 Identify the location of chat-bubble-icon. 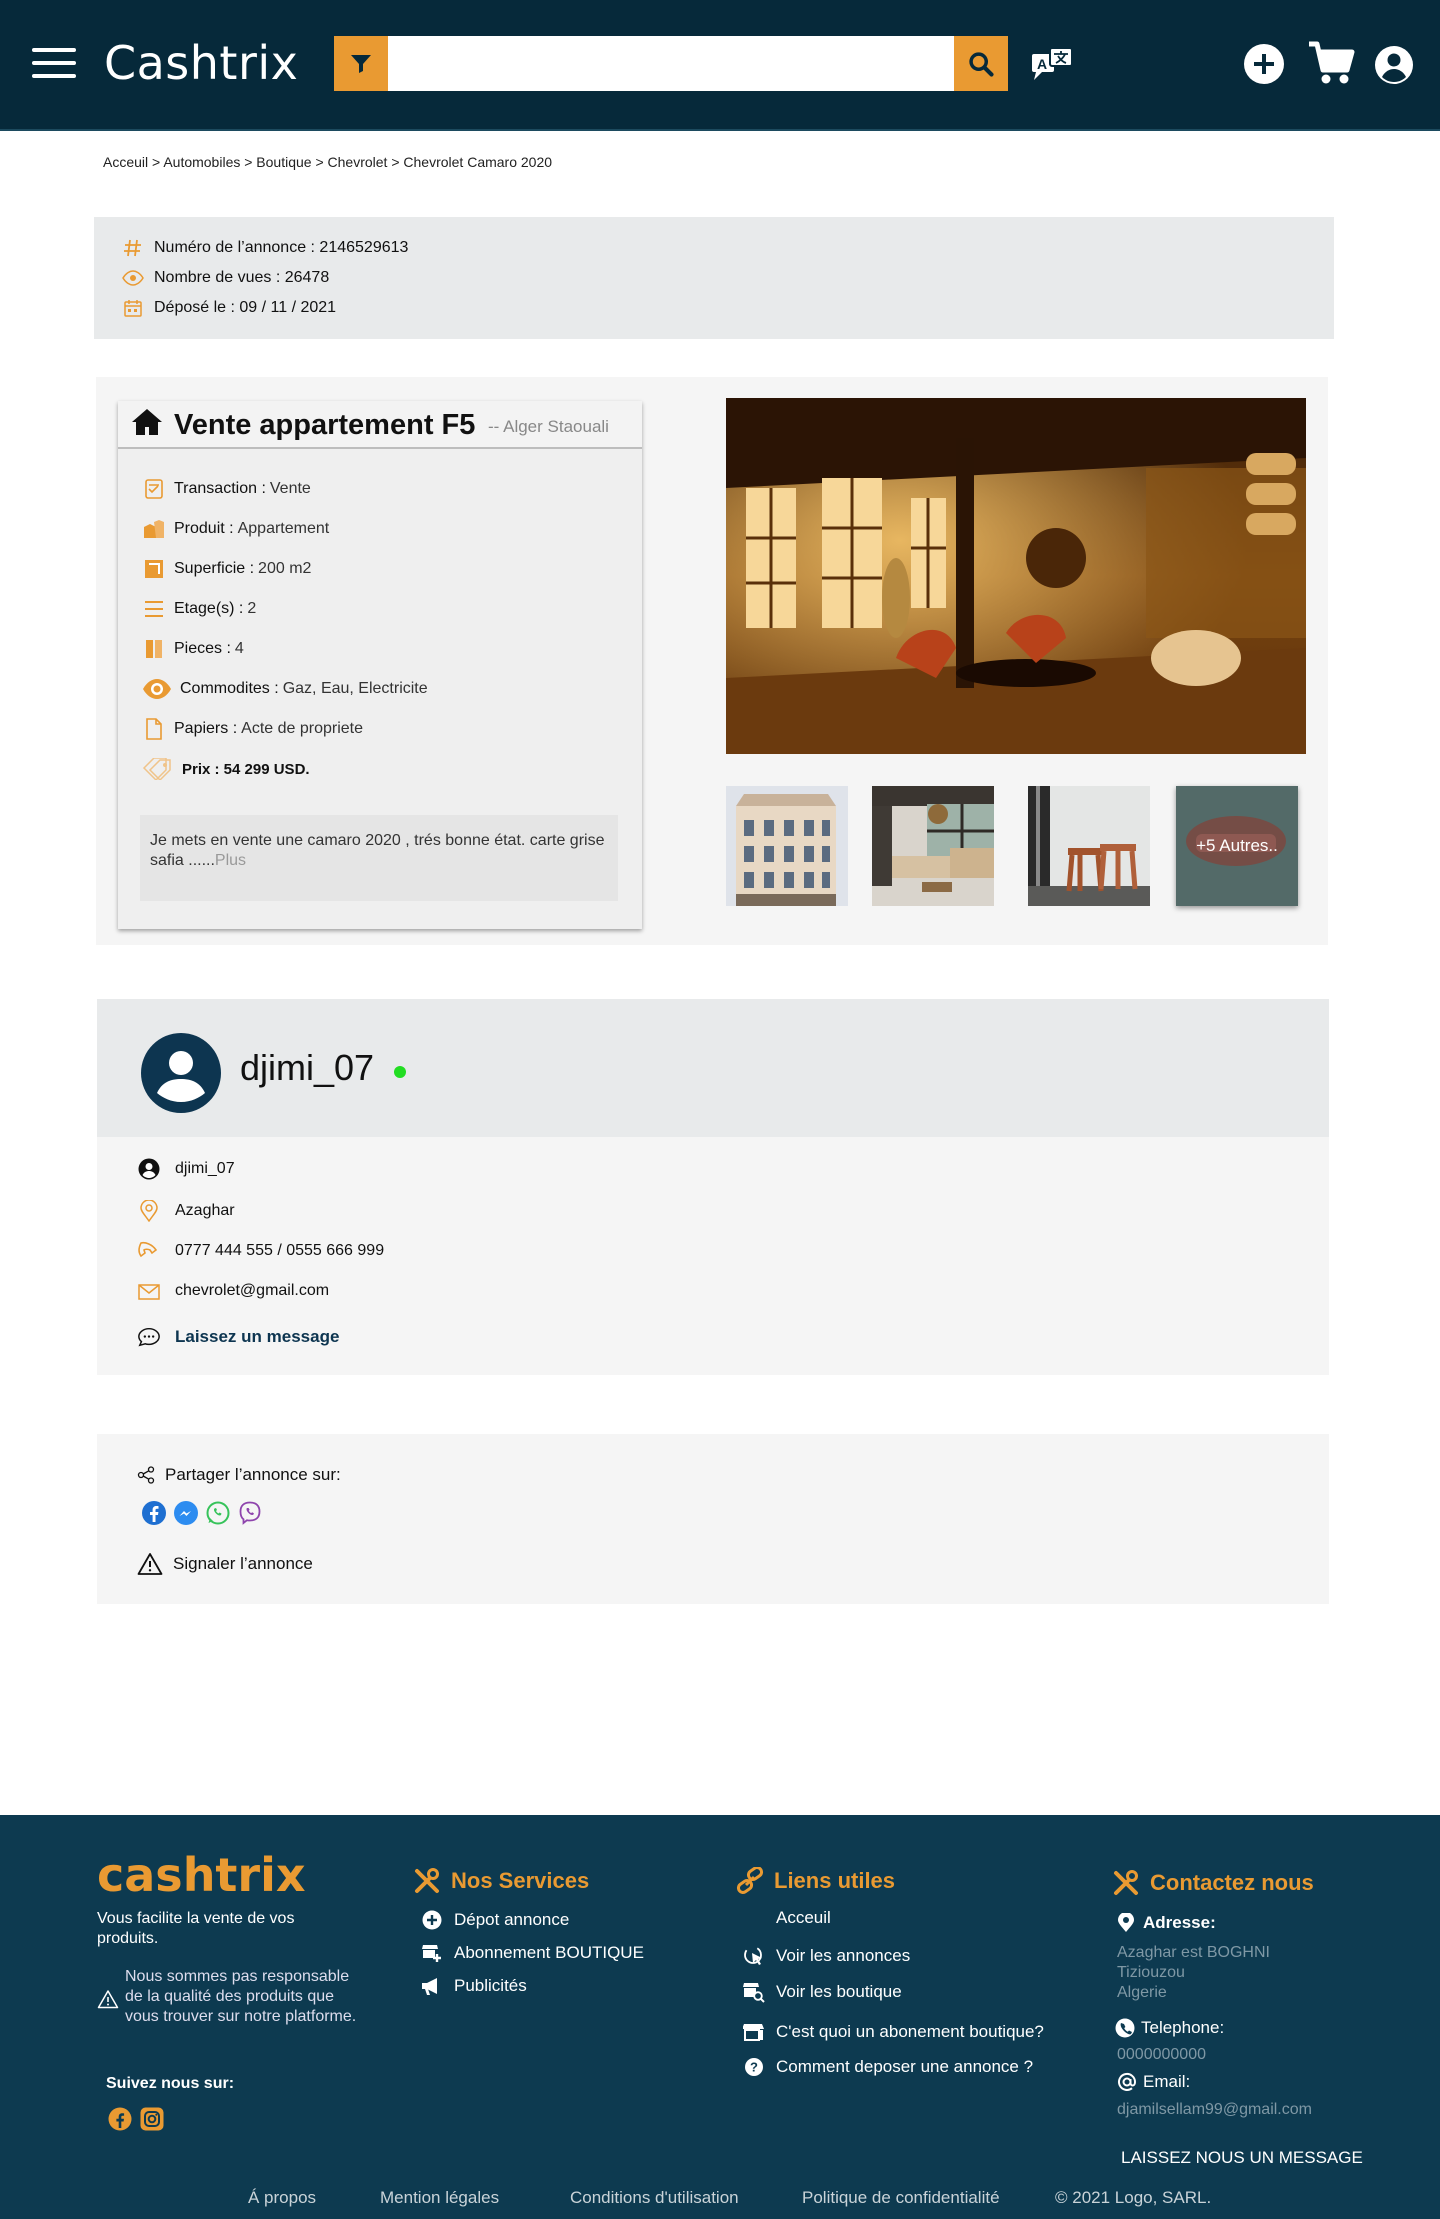
(149, 1337).